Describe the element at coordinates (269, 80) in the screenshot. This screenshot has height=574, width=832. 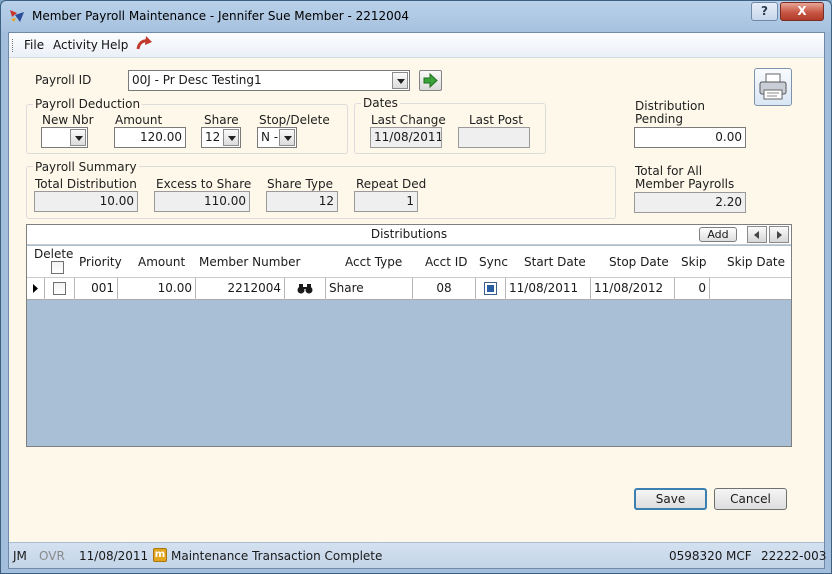
I see `payroll-id-select: 00J - Pr Desc Testing1` at that location.